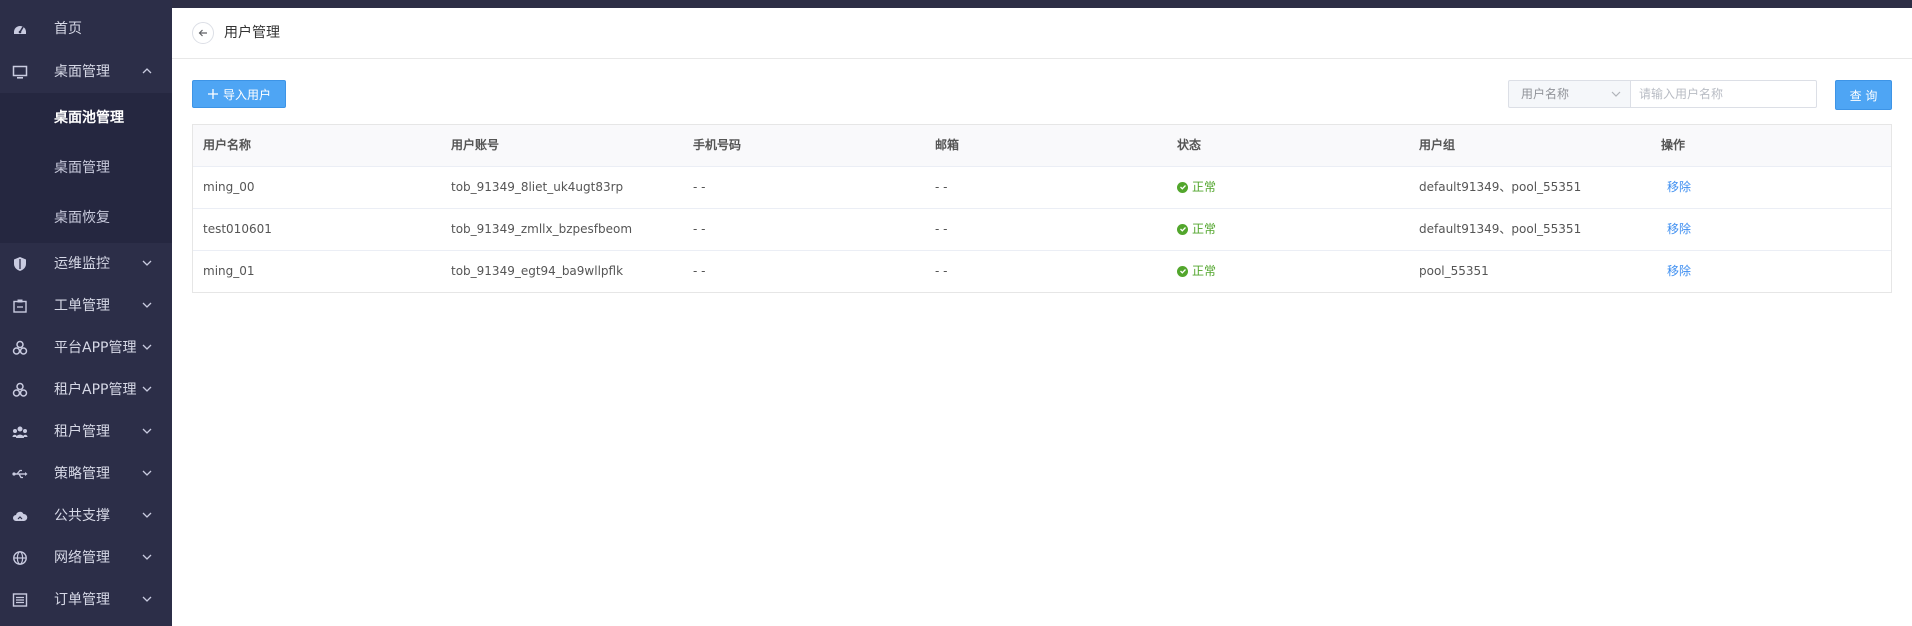 Image resolution: width=1912 pixels, height=626 pixels. Describe the element at coordinates (956, 4) in the screenshot. I see `top-strip` at that location.